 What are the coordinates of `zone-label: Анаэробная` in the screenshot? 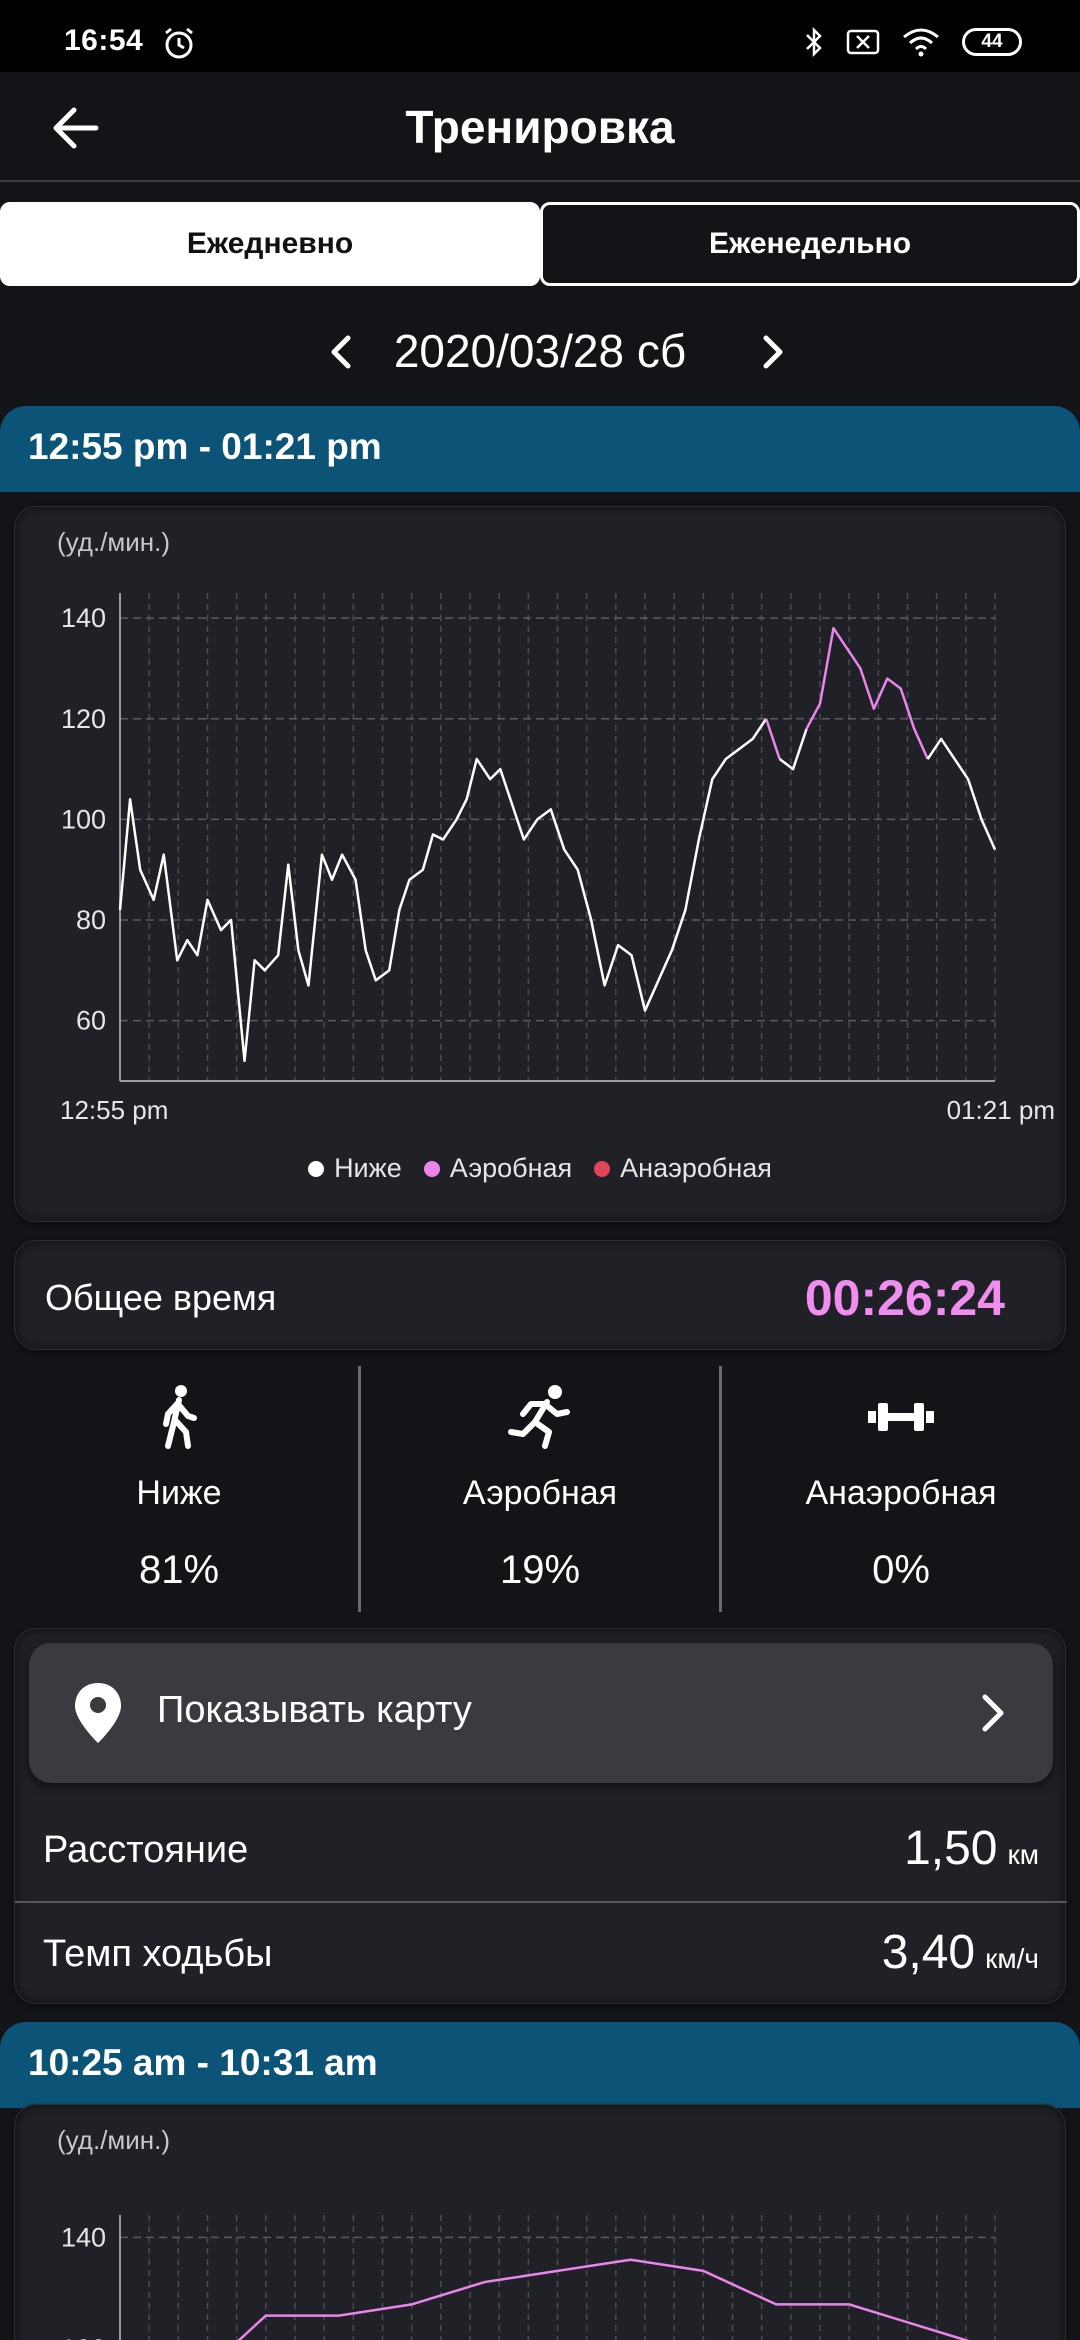 It's located at (901, 1493).